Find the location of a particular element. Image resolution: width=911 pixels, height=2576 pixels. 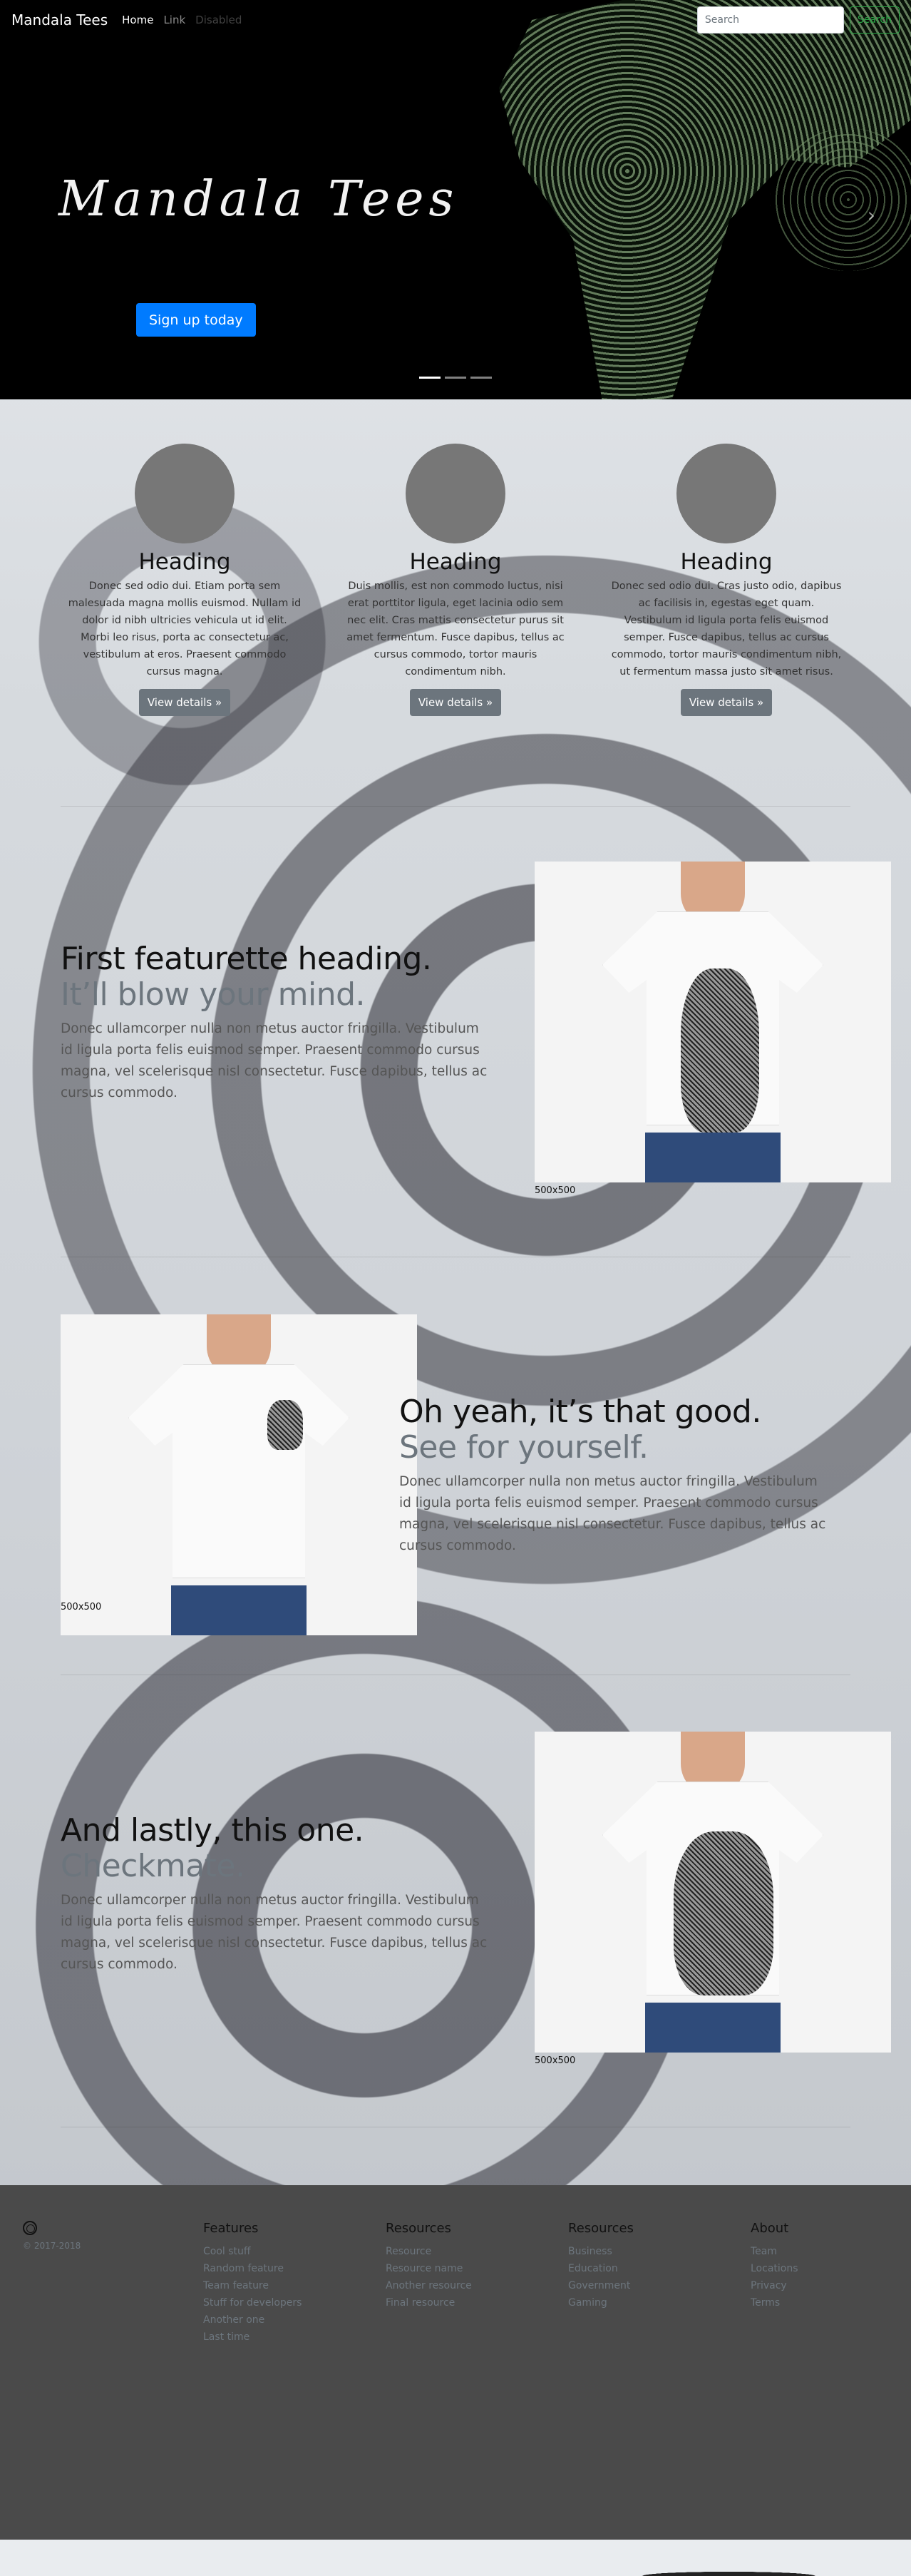

featurette-heading-muted: It’ll blow your mind. is located at coordinates (213, 995).